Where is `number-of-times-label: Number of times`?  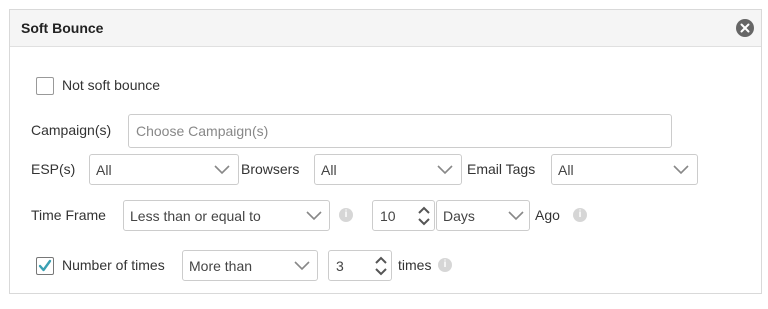 number-of-times-label: Number of times is located at coordinates (113, 265).